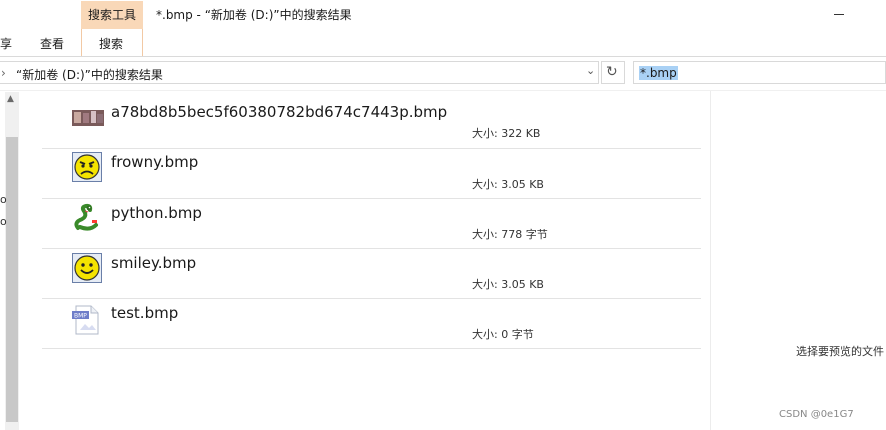 This screenshot has width=886, height=430. I want to click on file-name: python.bmp, so click(156, 213).